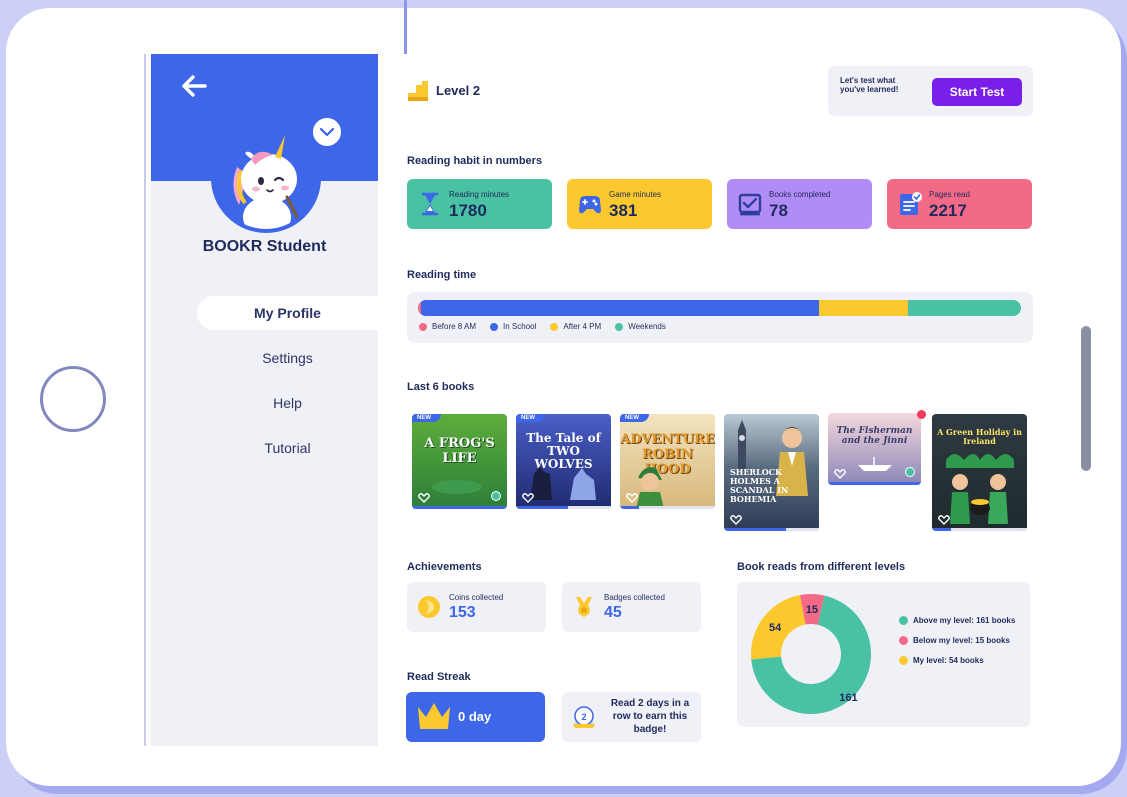 The height and width of the screenshot is (797, 1127). What do you see at coordinates (750, 204) in the screenshot?
I see `checkbox-icon` at bounding box center [750, 204].